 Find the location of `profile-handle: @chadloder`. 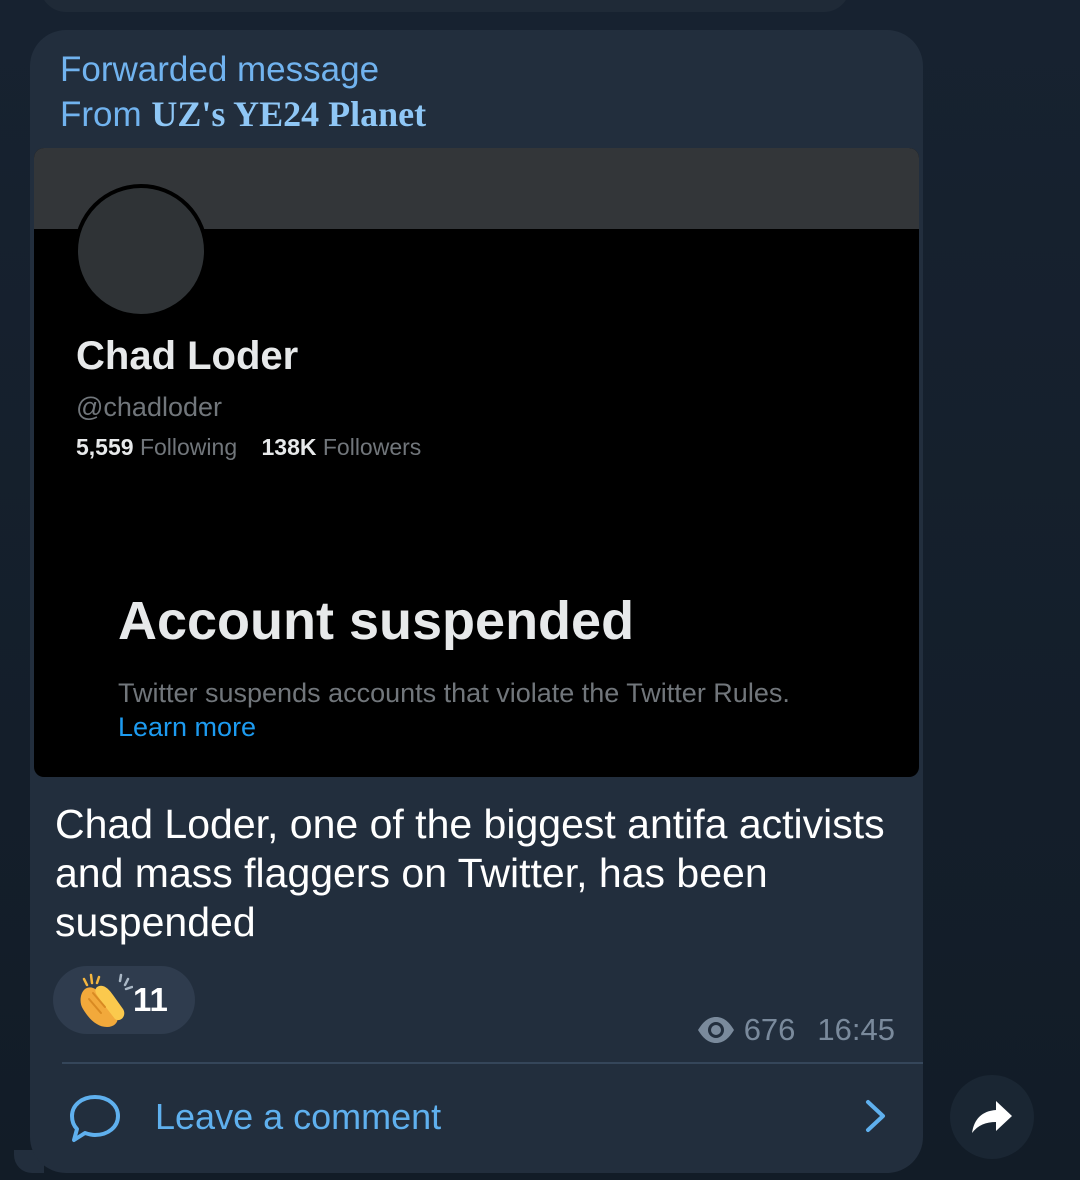

profile-handle: @chadloder is located at coordinates (149, 407).